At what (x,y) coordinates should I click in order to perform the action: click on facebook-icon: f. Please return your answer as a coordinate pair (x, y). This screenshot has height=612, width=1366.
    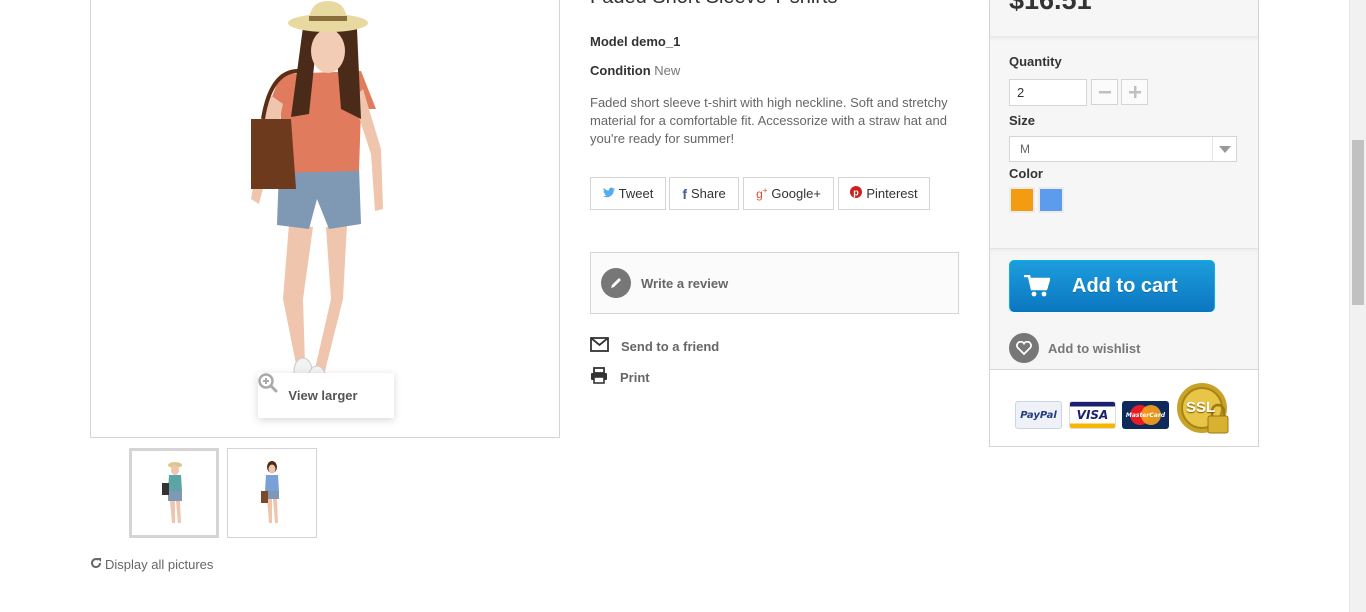
    Looking at the image, I should click on (684, 193).